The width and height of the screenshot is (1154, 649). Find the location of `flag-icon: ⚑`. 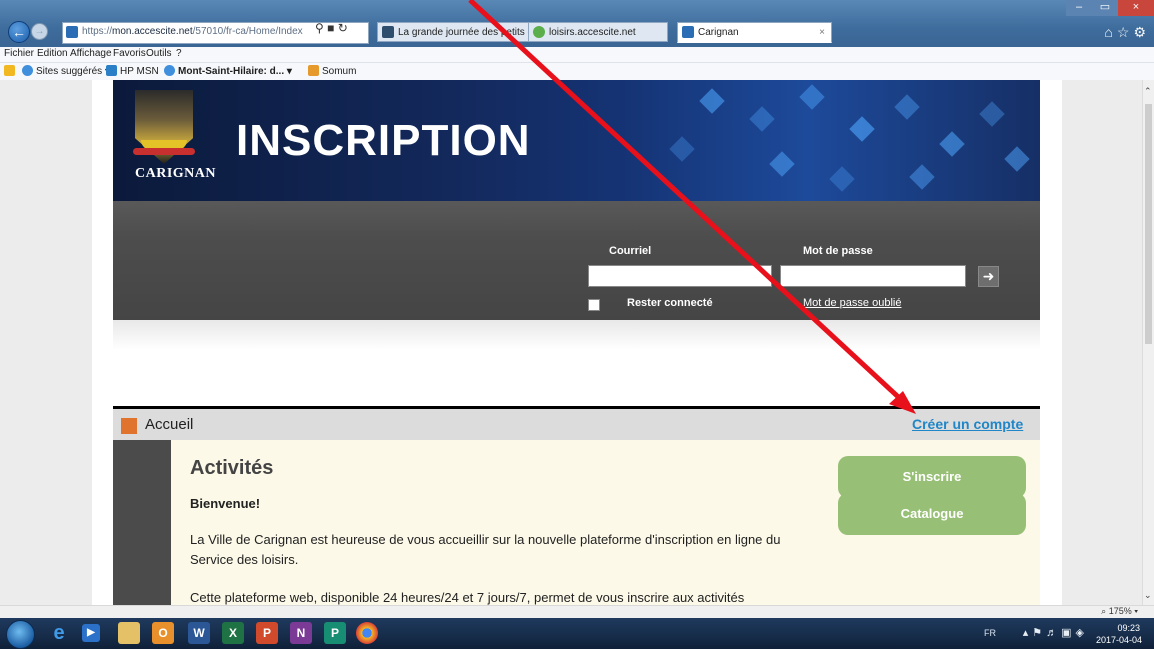

flag-icon: ⚑ is located at coordinates (1039, 633).